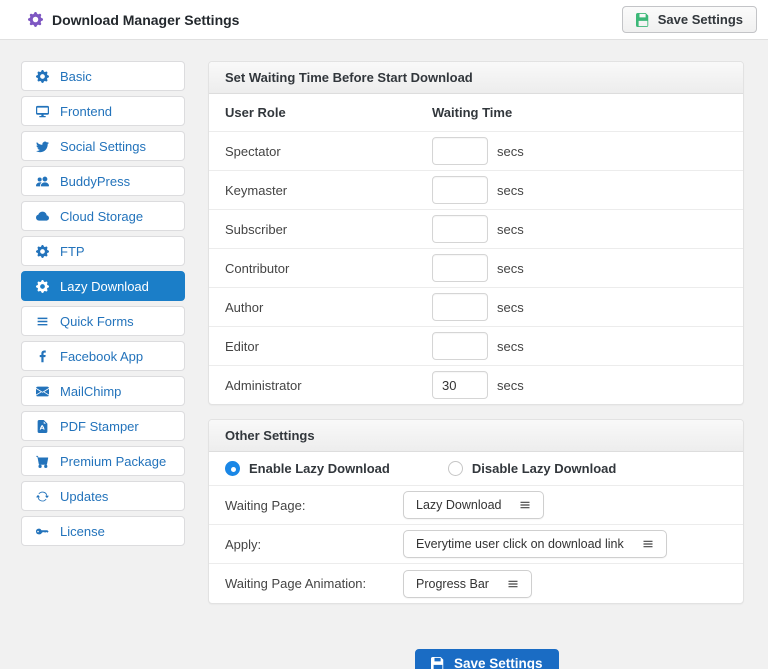 The image size is (768, 669). I want to click on waiting-time-column-header: Waiting Time, so click(472, 112).